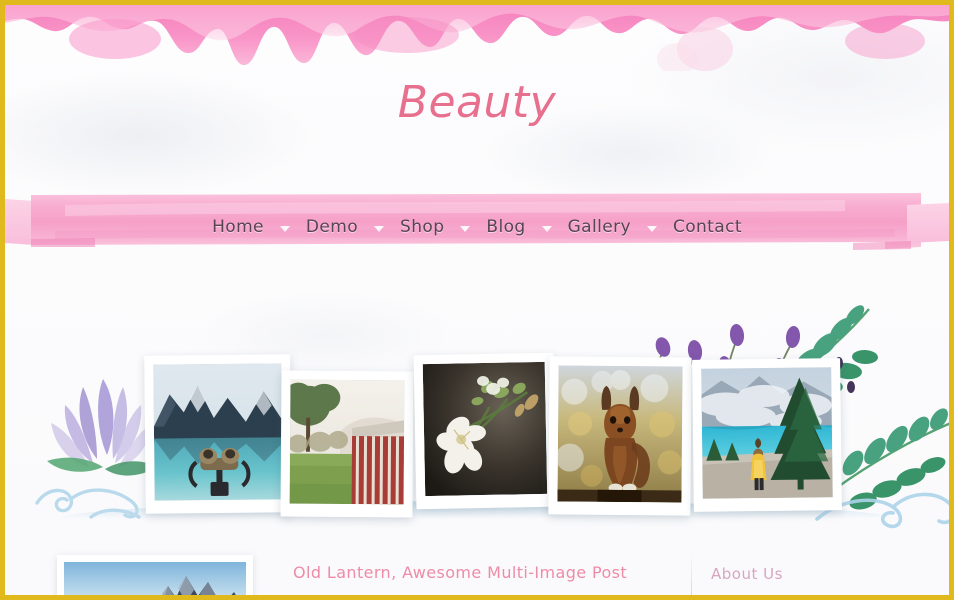 The width and height of the screenshot is (954, 600). I want to click on slide-2-photo, so click(347, 442).